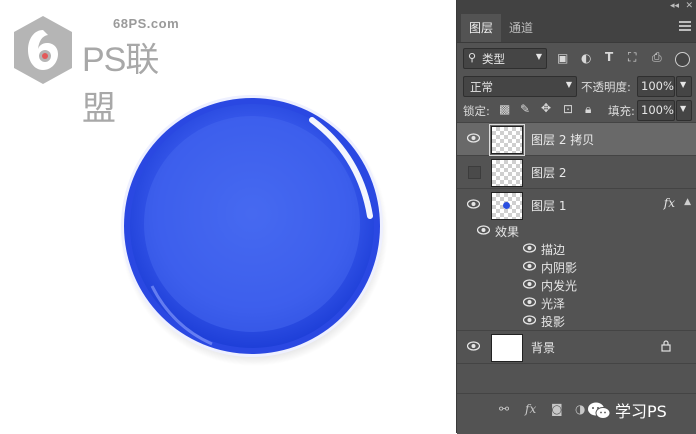 This screenshot has width=696, height=434. I want to click on fx-menu-icon: fx, so click(530, 409).